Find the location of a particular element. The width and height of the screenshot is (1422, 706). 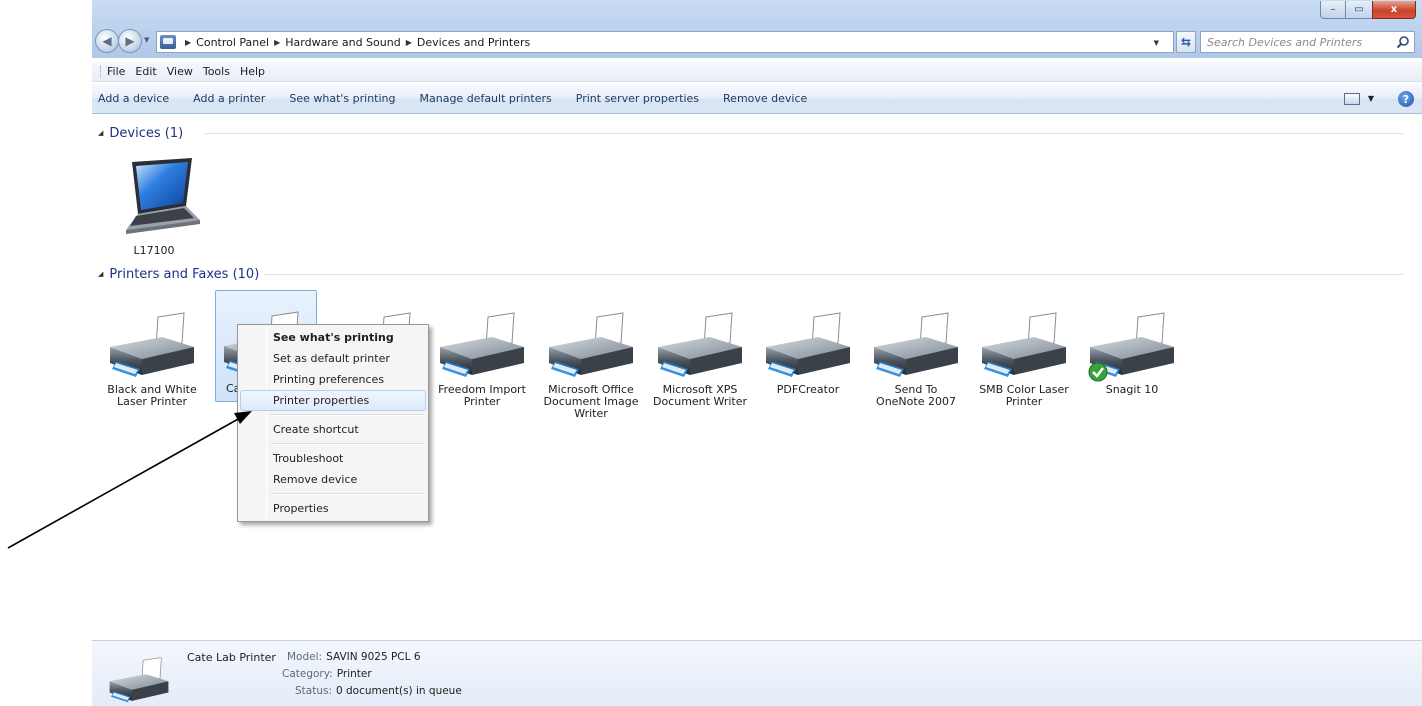

help-icon: ? is located at coordinates (1406, 99).